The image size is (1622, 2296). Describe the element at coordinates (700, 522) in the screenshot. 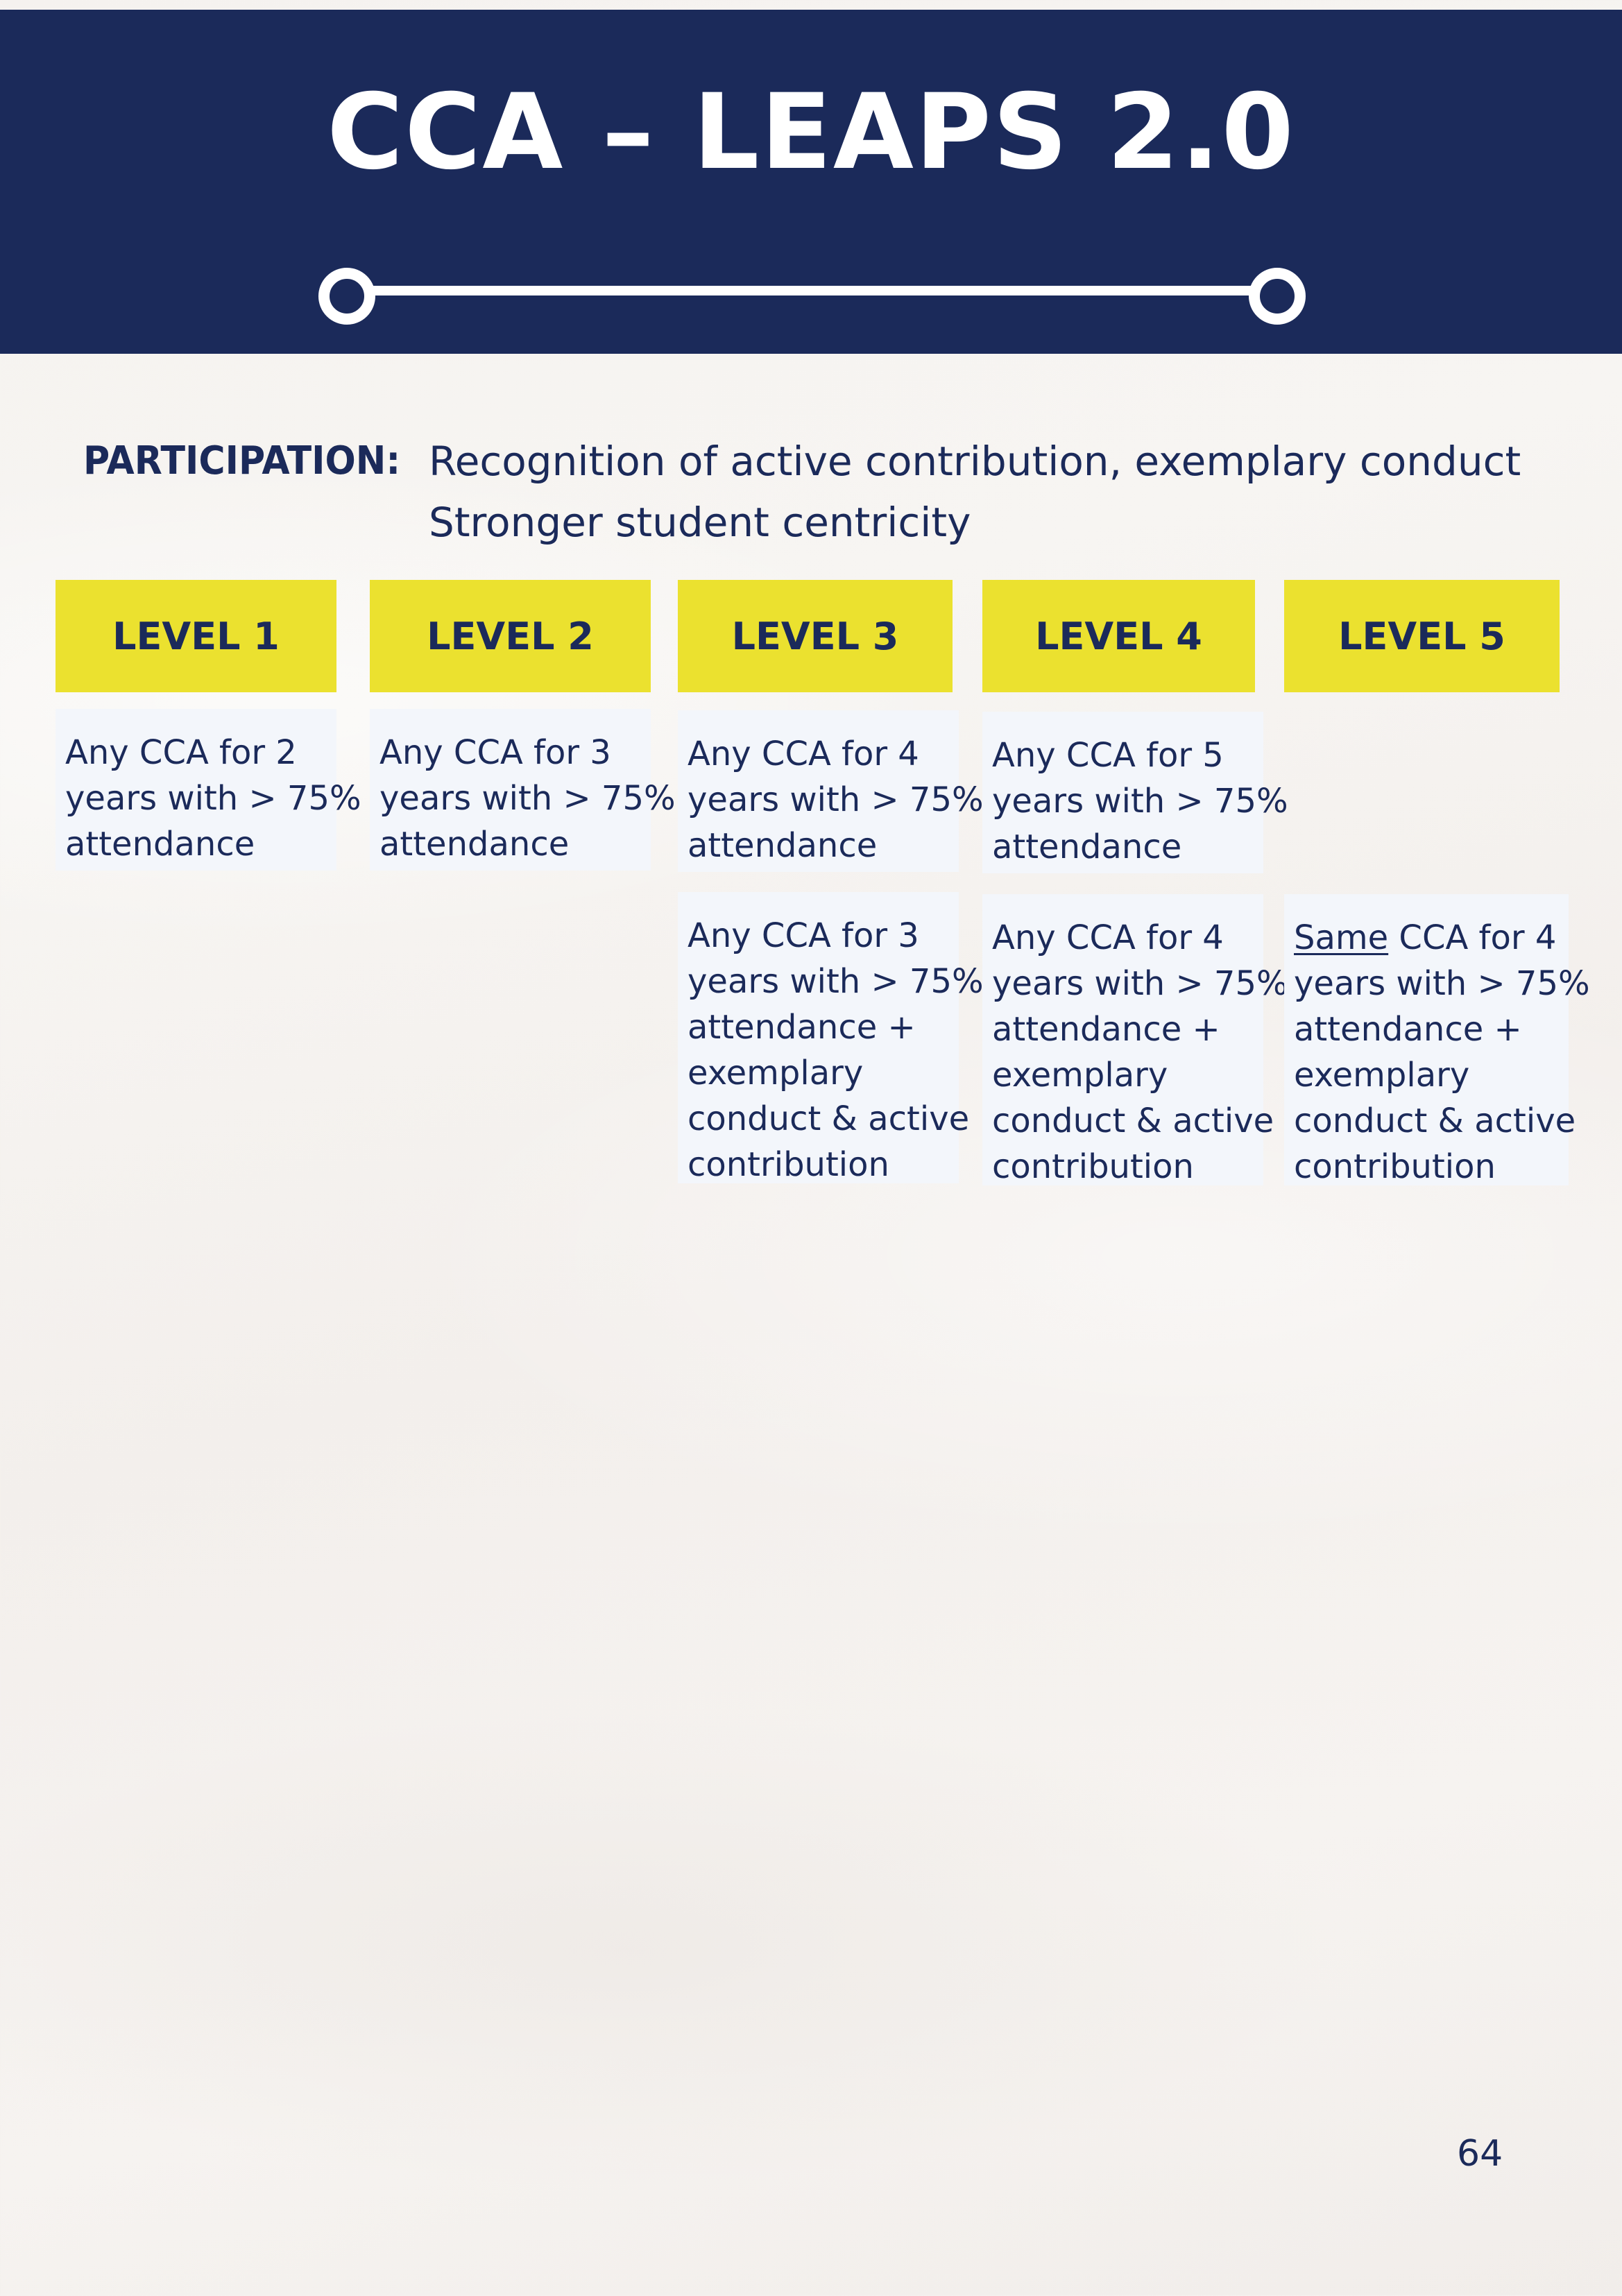

I see `participation-description-line-2: Stronger student centricity` at that location.